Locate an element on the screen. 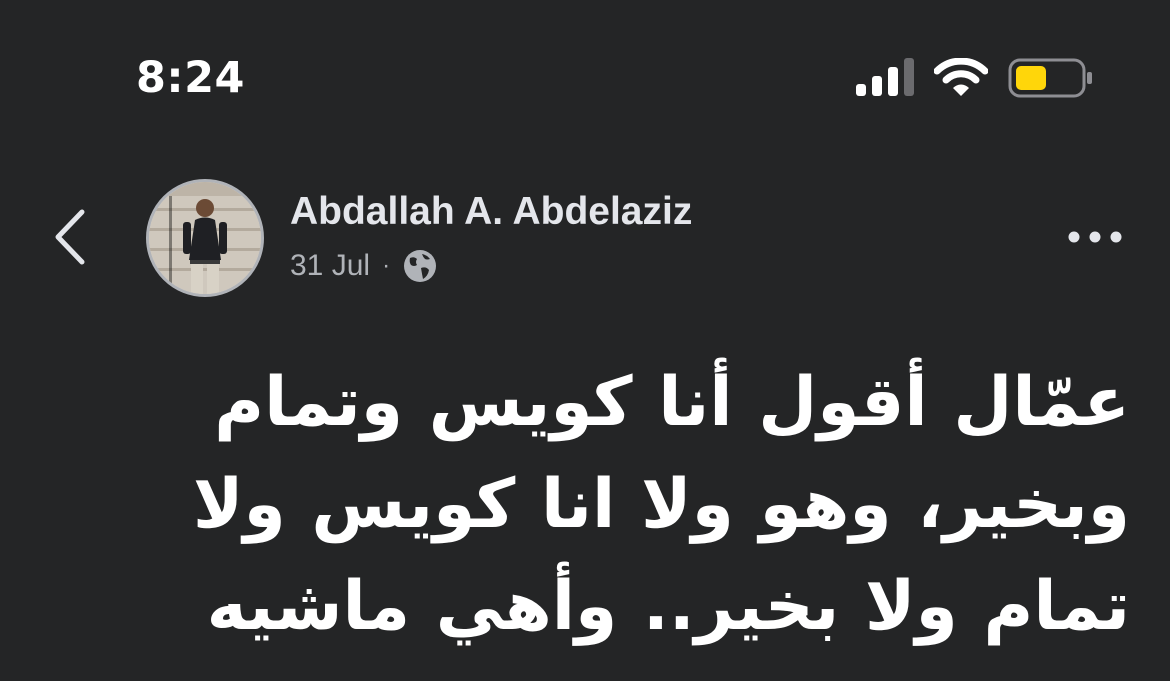 Image resolution: width=1170 pixels, height=681 pixels. cellular-signal-icon is located at coordinates (885, 77).